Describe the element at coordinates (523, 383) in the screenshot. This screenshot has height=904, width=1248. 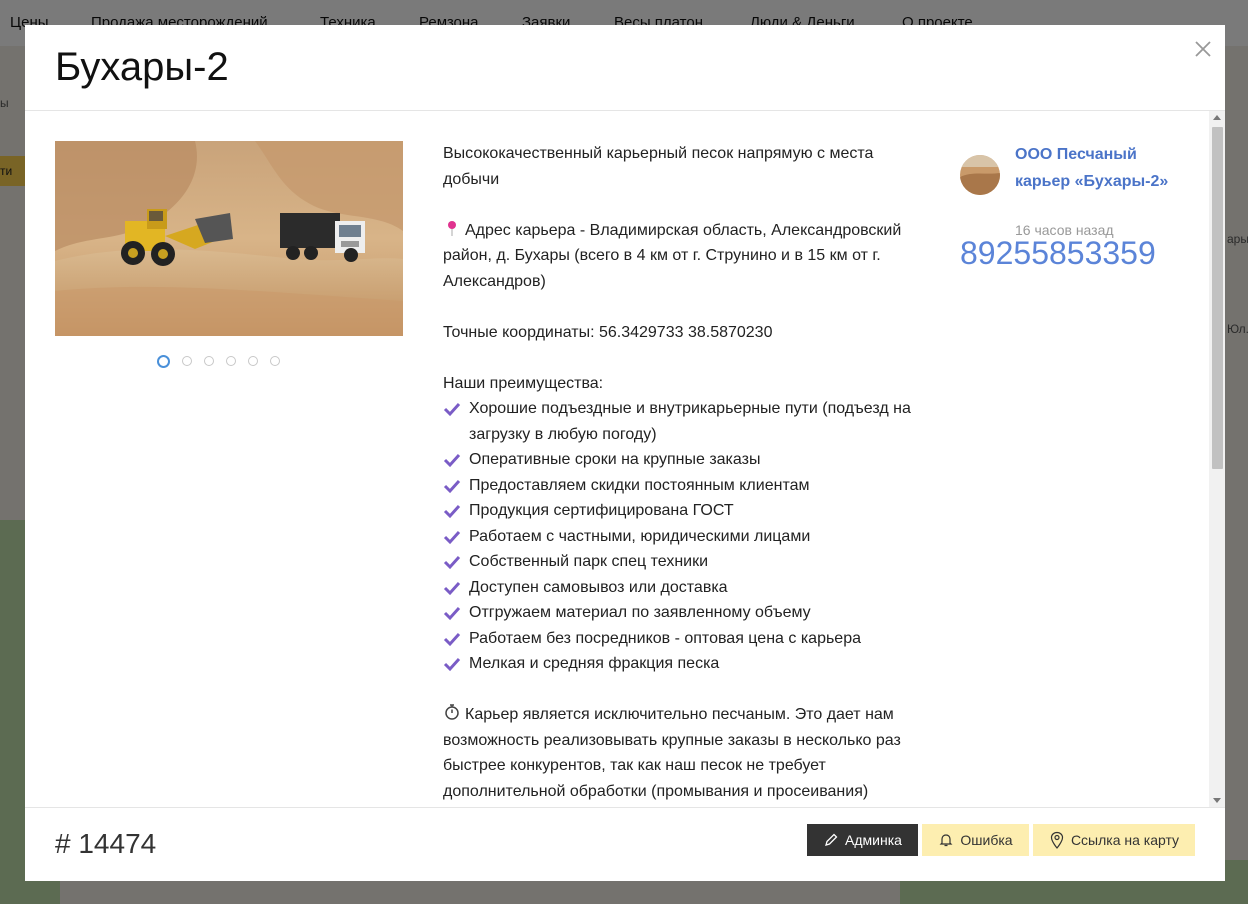
I see `advantages-heading: Наши преимущества:` at that location.